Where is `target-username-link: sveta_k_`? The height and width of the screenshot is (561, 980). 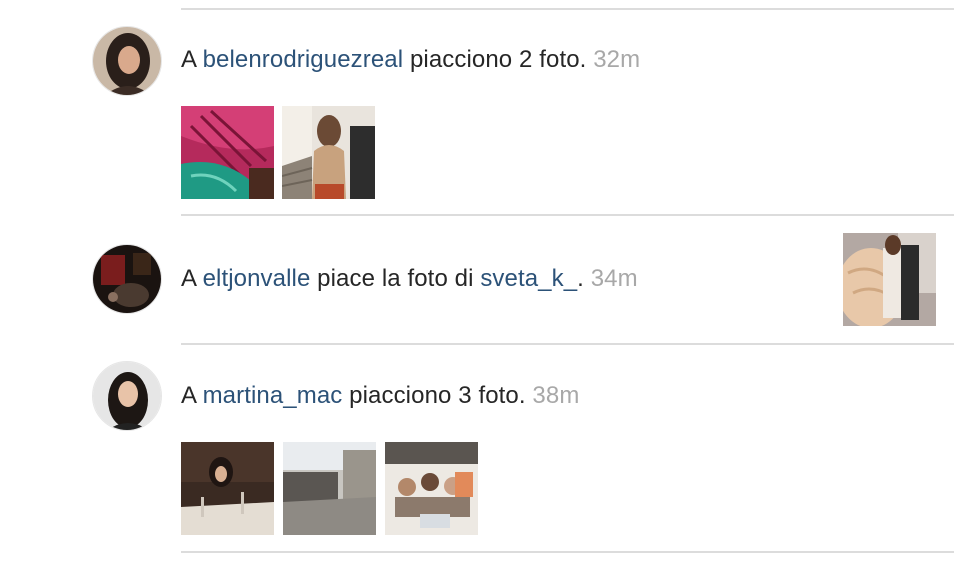 target-username-link: sveta_k_ is located at coordinates (528, 278).